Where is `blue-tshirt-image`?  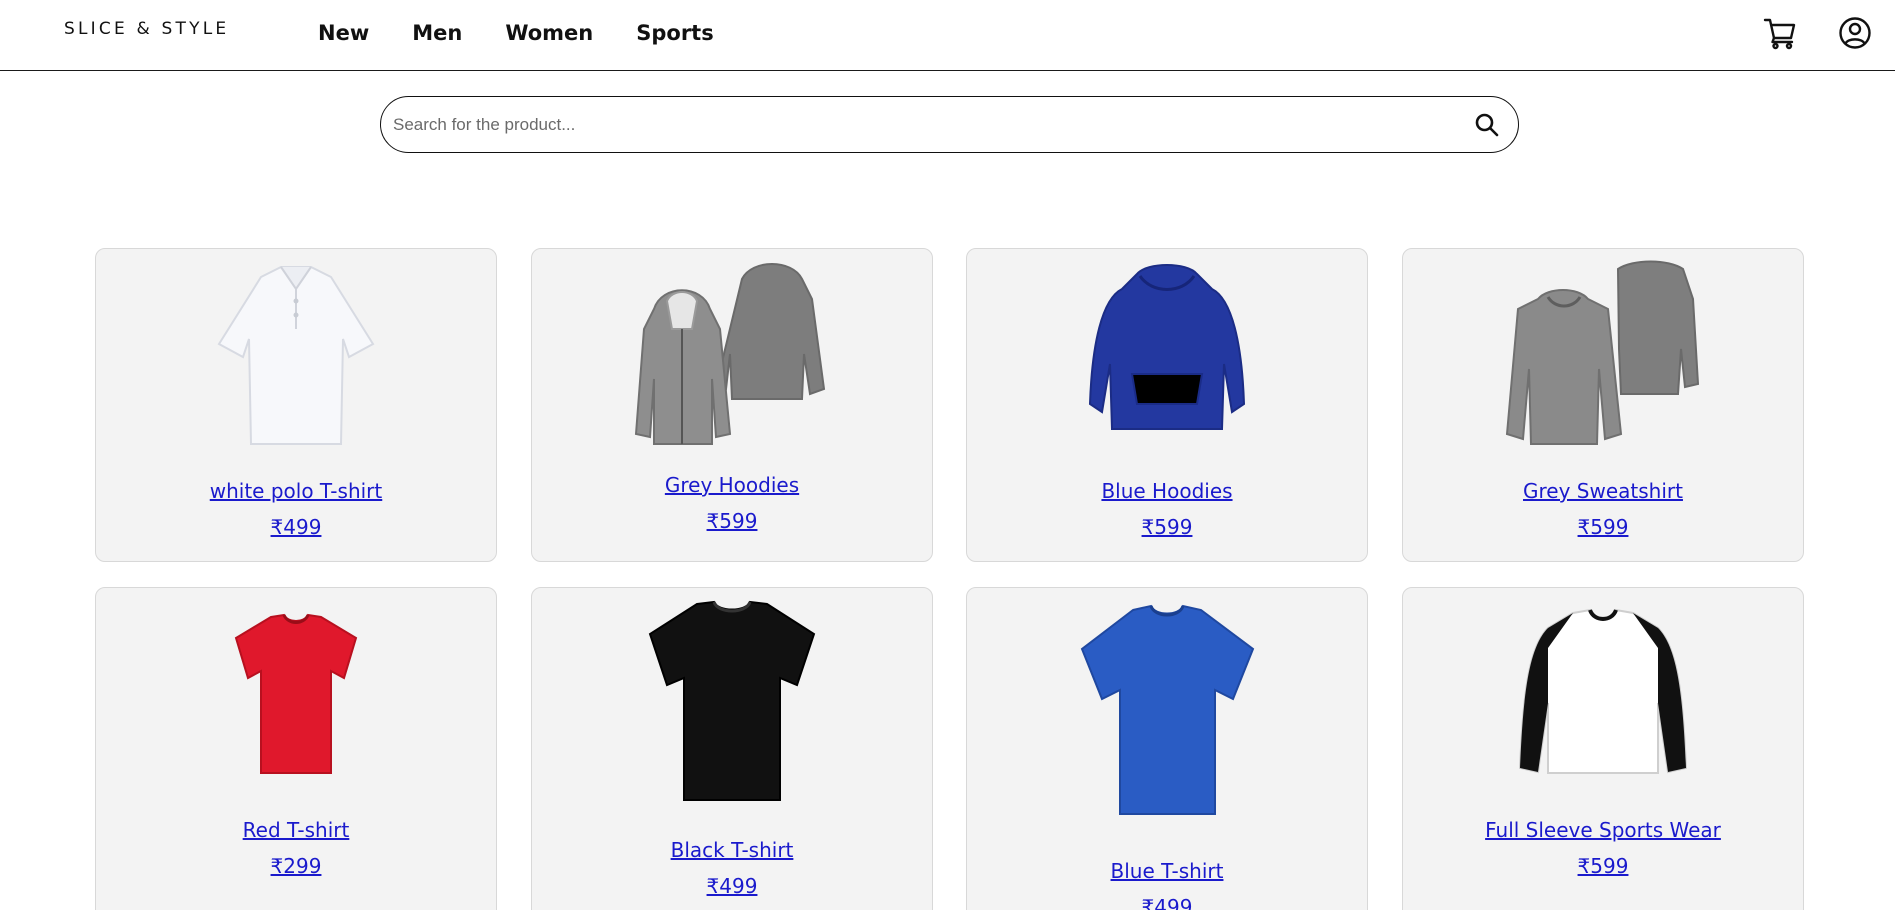
blue-tshirt-image is located at coordinates (1167, 709).